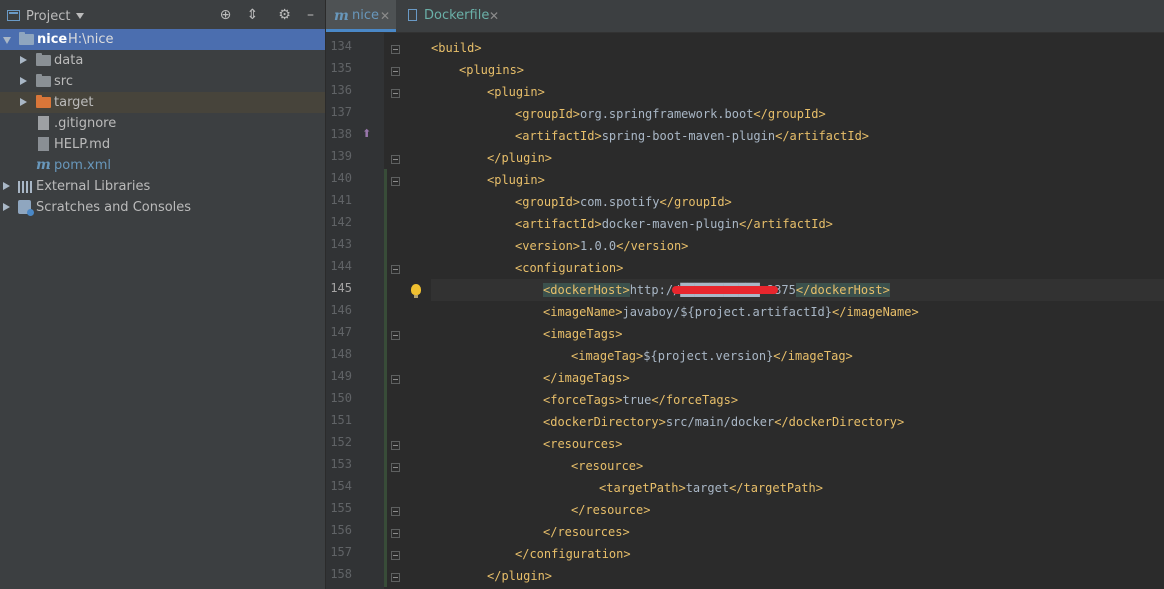  Describe the element at coordinates (797, 400) in the screenshot. I see `code-line: <forceTags>true</forceTags>` at that location.